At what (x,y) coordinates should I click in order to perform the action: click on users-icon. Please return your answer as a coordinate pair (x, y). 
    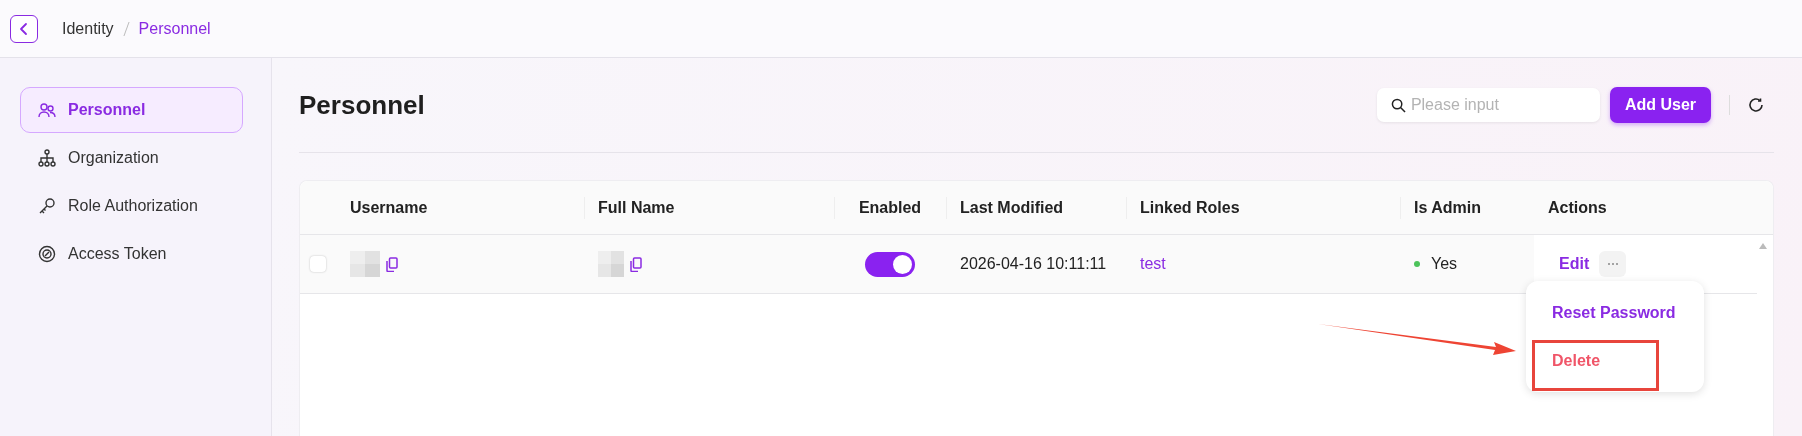
    Looking at the image, I should click on (47, 110).